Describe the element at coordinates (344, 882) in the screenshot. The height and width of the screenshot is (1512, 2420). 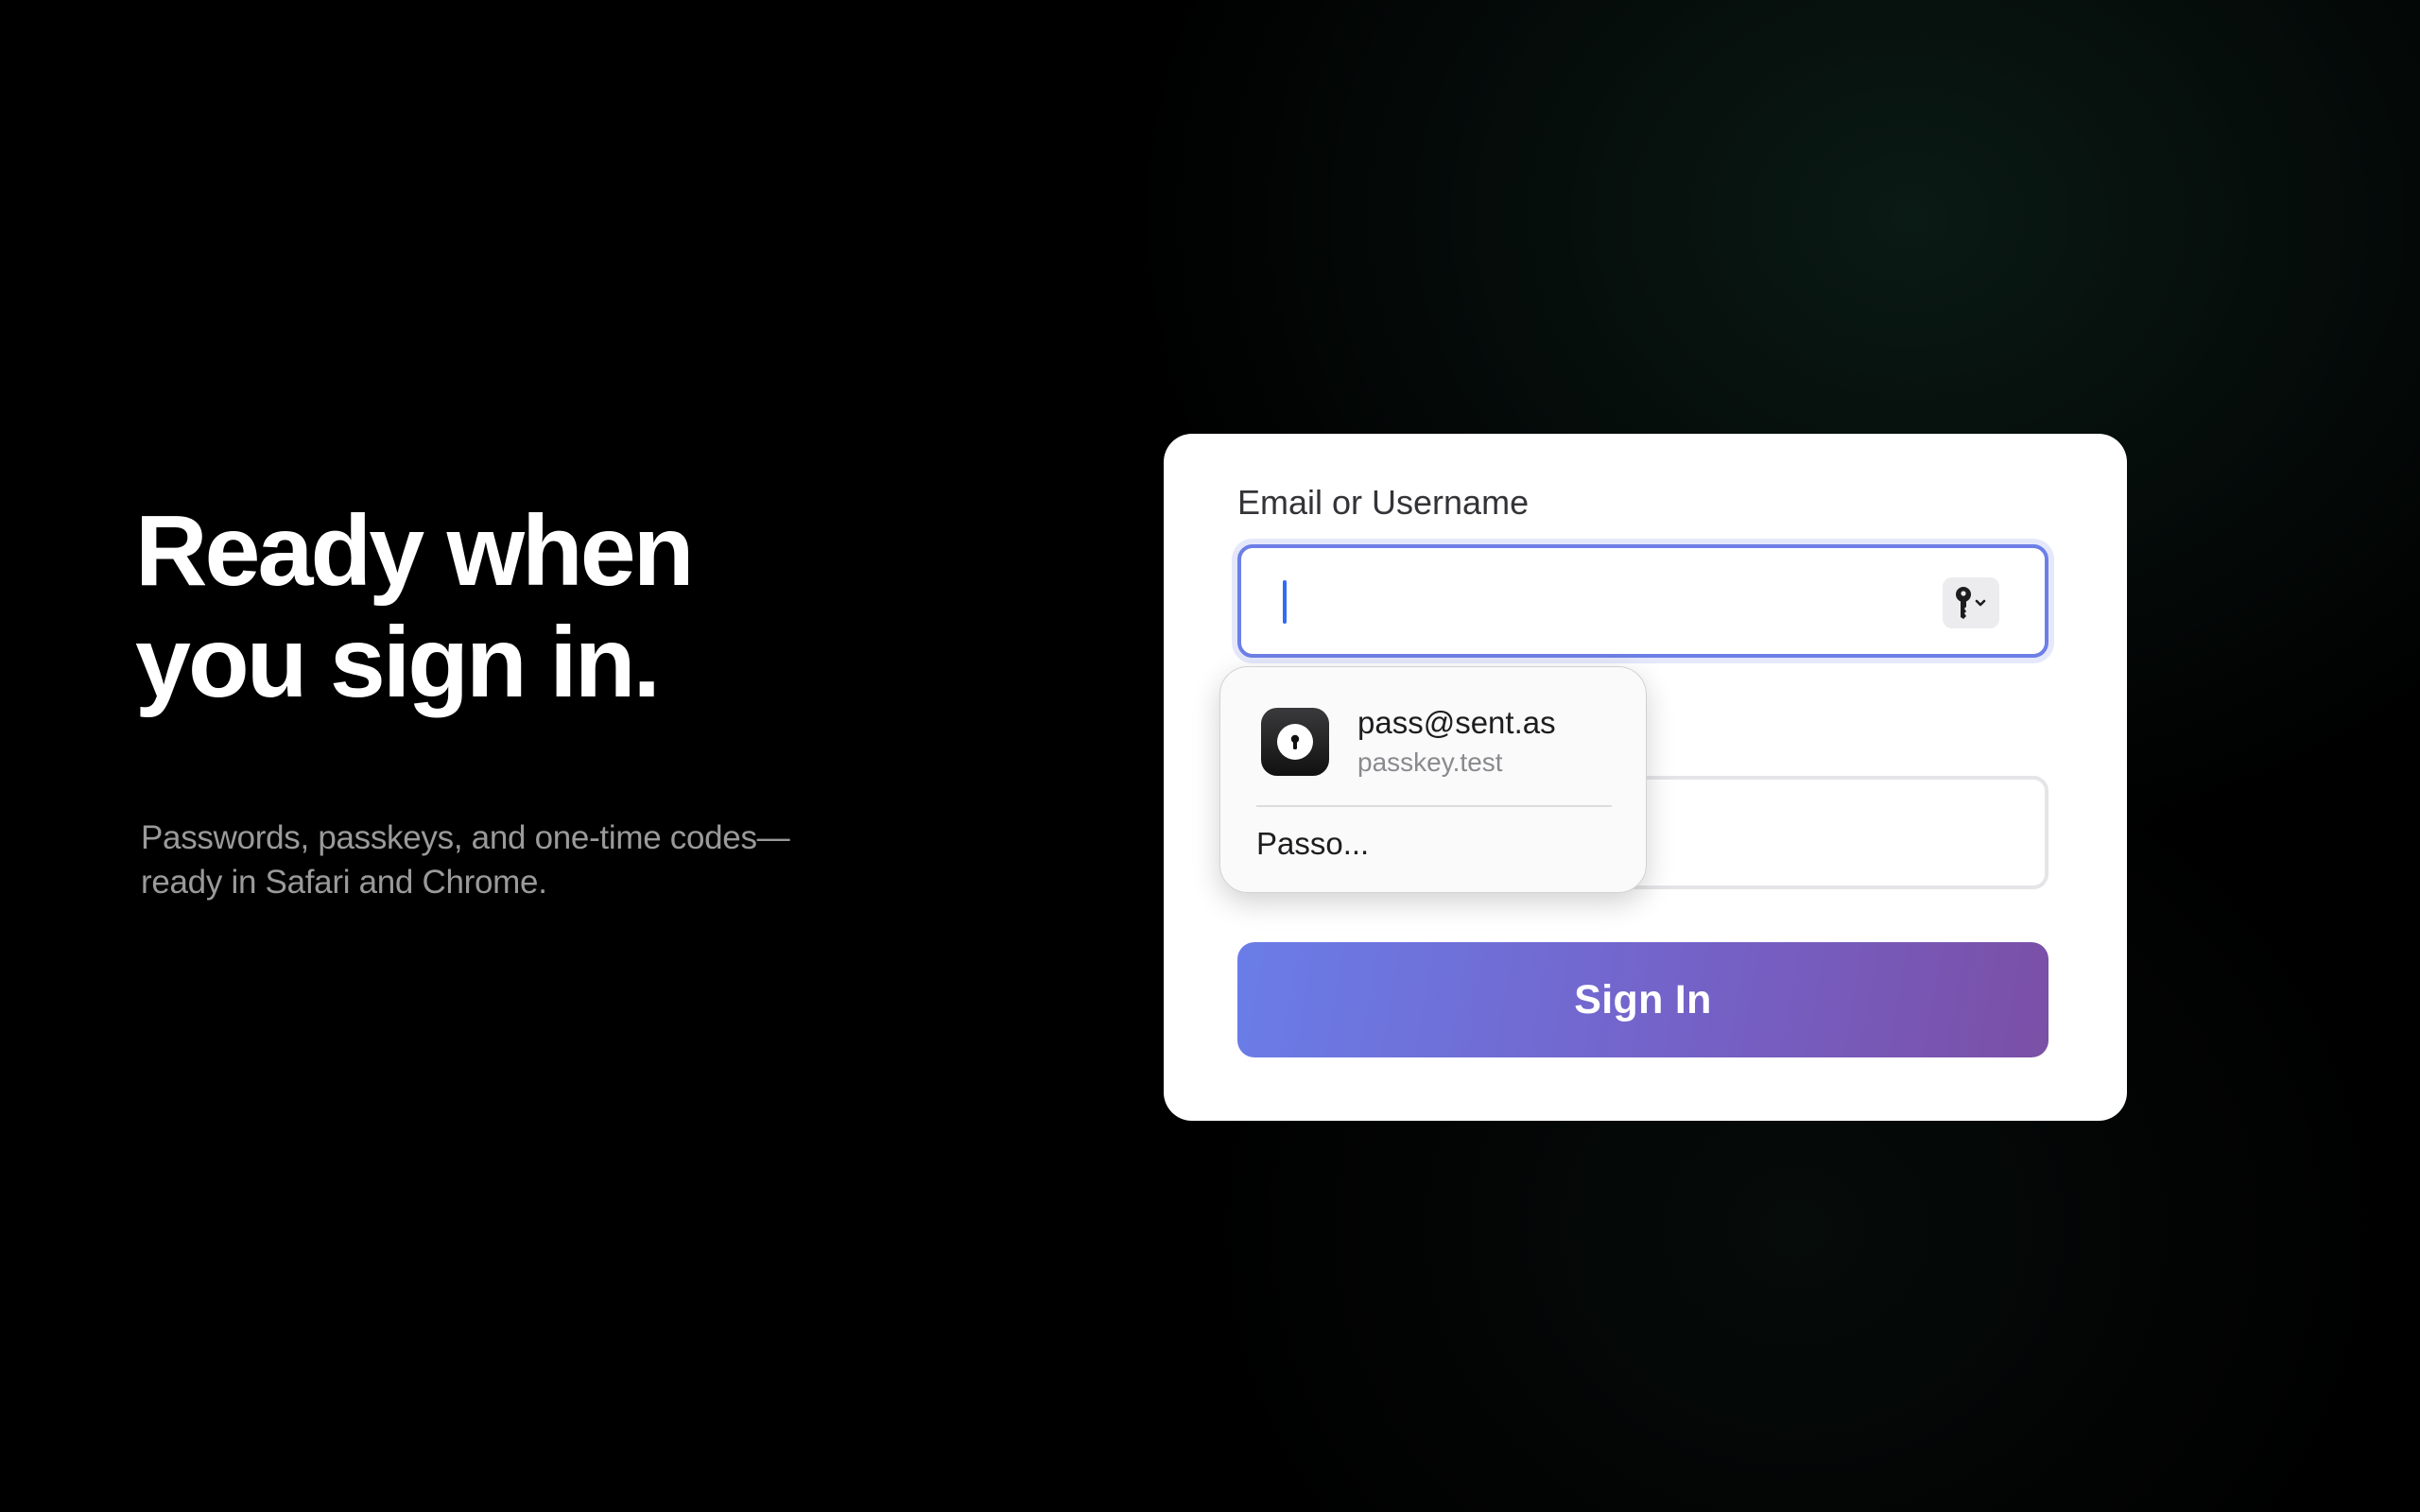
I see `hero-subtitle-line-2: ready in Safari and Chrome.` at that location.